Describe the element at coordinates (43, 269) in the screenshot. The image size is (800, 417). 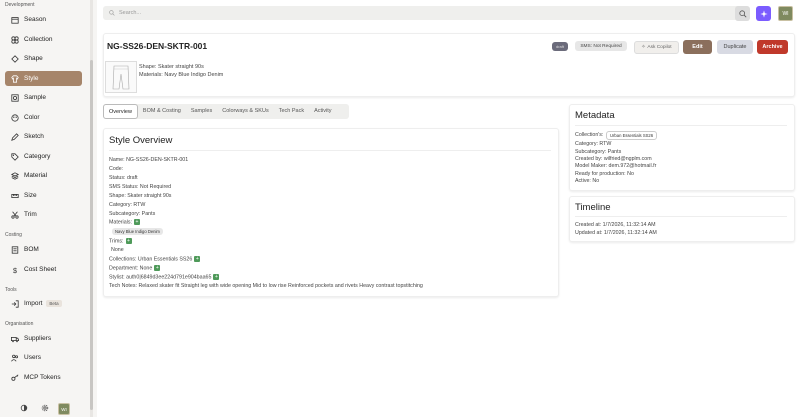
I see `sidebar-item-cost-sheet: $ Cost Sheet` at that location.